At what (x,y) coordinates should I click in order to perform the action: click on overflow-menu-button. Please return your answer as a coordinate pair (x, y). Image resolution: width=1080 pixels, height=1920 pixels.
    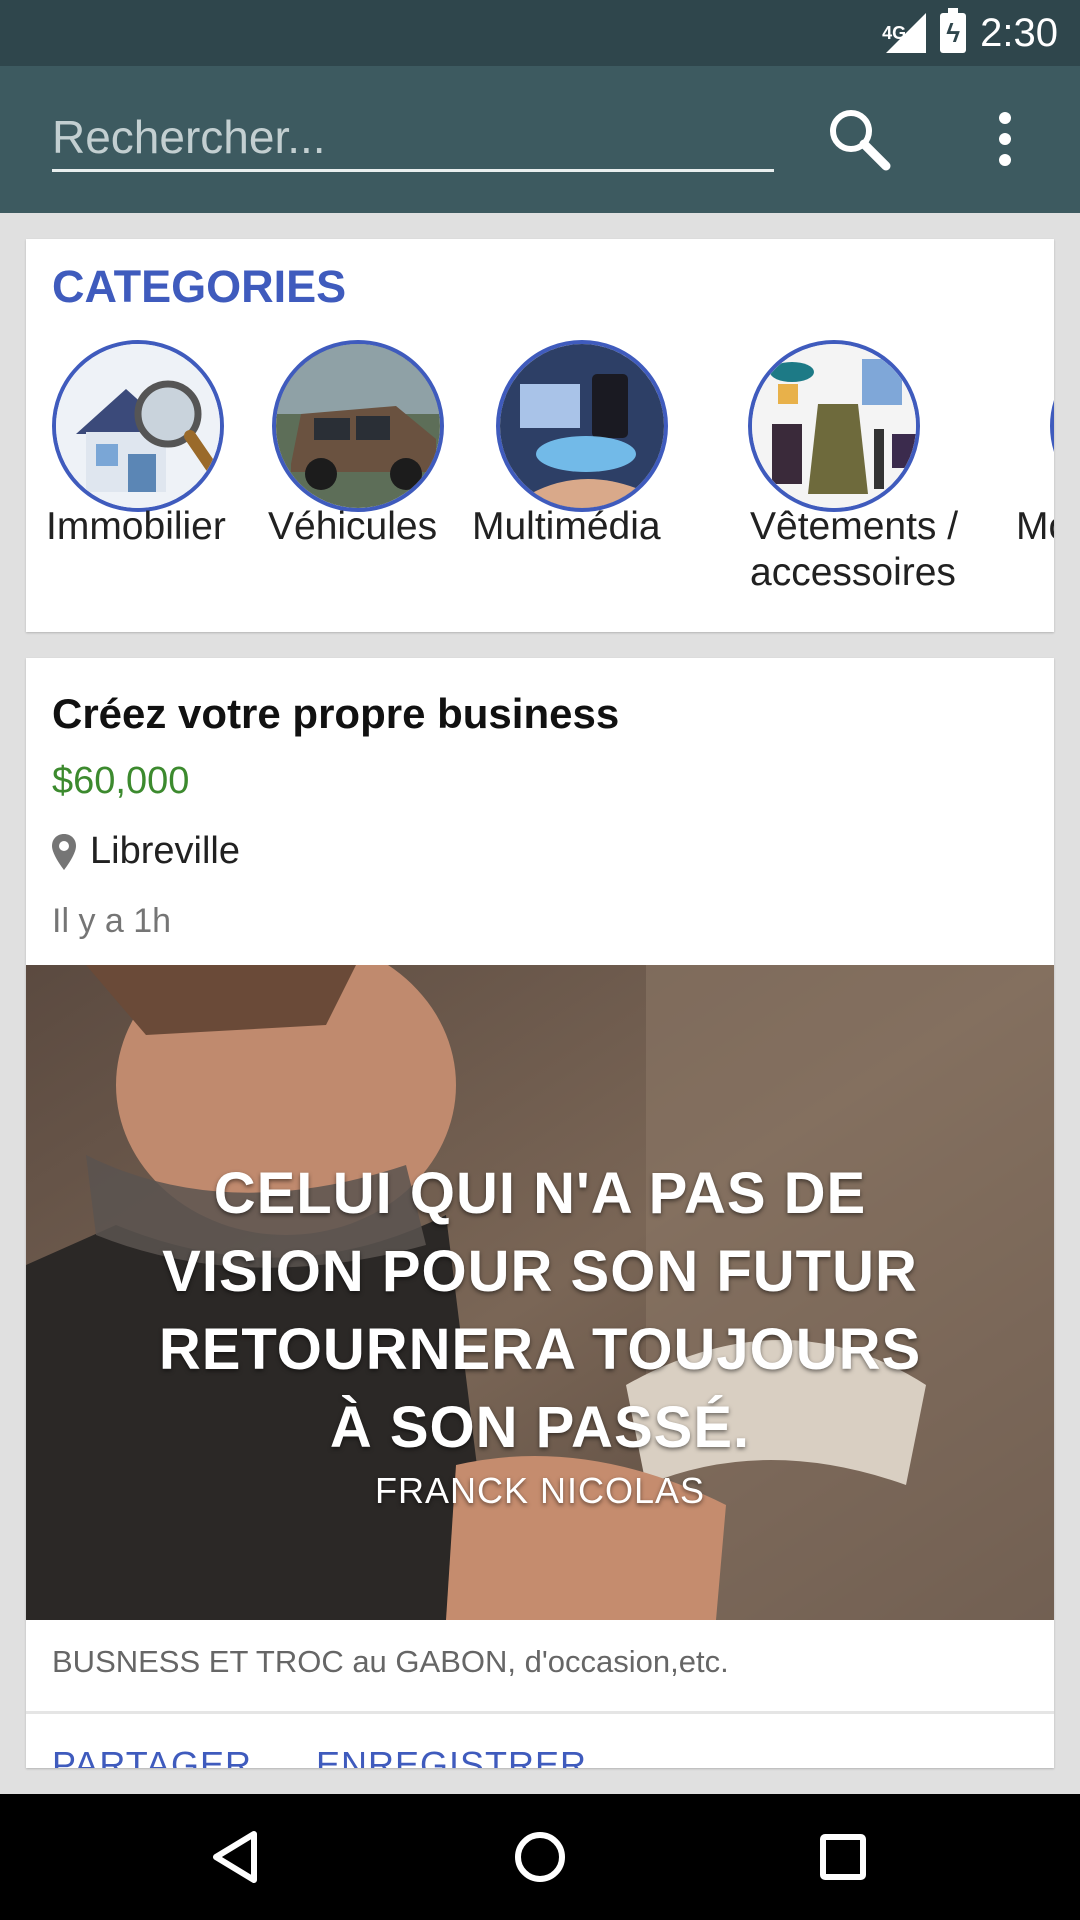
    Looking at the image, I should click on (1005, 139).